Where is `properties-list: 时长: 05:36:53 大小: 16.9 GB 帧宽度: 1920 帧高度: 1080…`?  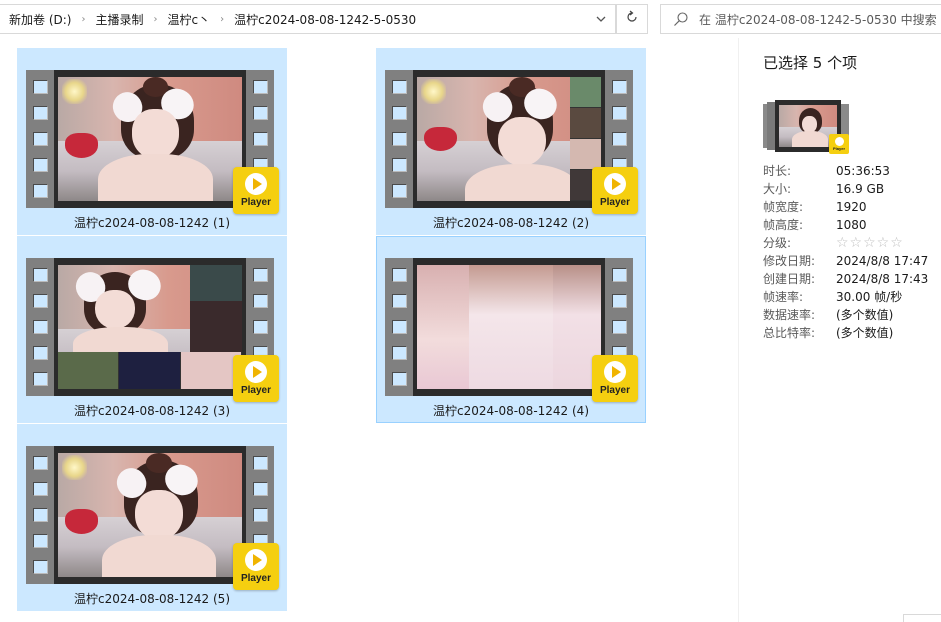 properties-list: 时长: 05:36:53 大小: 16.9 GB 帧宽度: 1920 帧高度: 1080… is located at coordinates (845, 252).